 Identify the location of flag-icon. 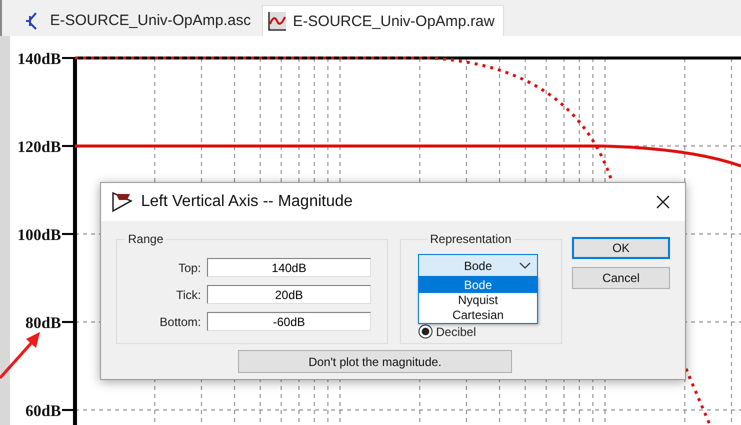
(122, 202).